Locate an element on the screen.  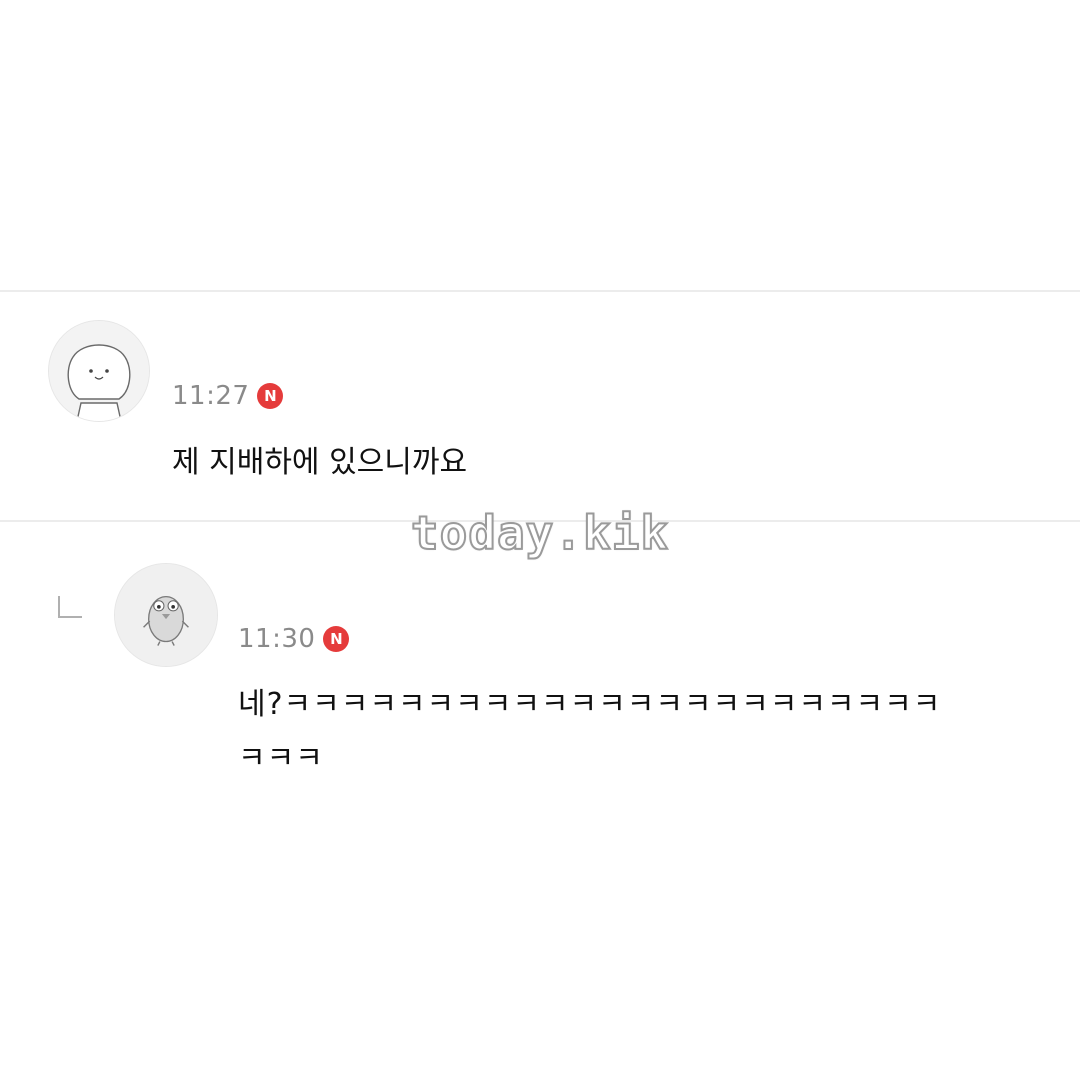
top-divider is located at coordinates (540, 291).